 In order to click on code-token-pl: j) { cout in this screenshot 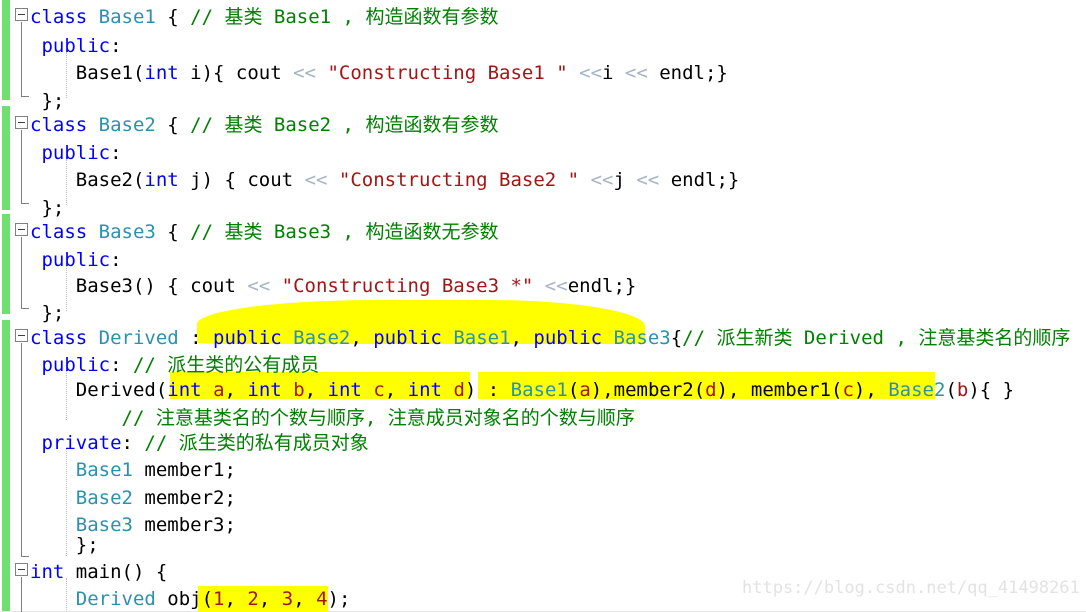, I will do `click(241, 180)`.